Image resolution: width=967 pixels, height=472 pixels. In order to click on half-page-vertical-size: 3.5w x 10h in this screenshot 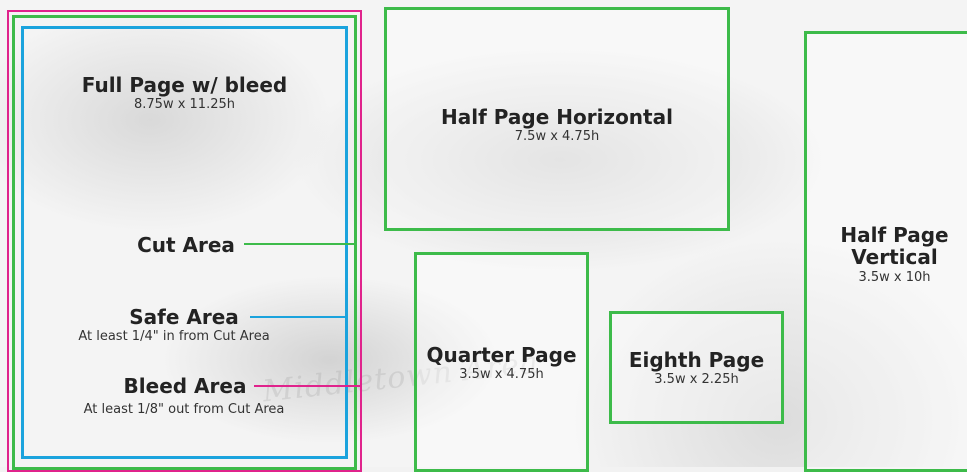, I will do `click(894, 277)`.